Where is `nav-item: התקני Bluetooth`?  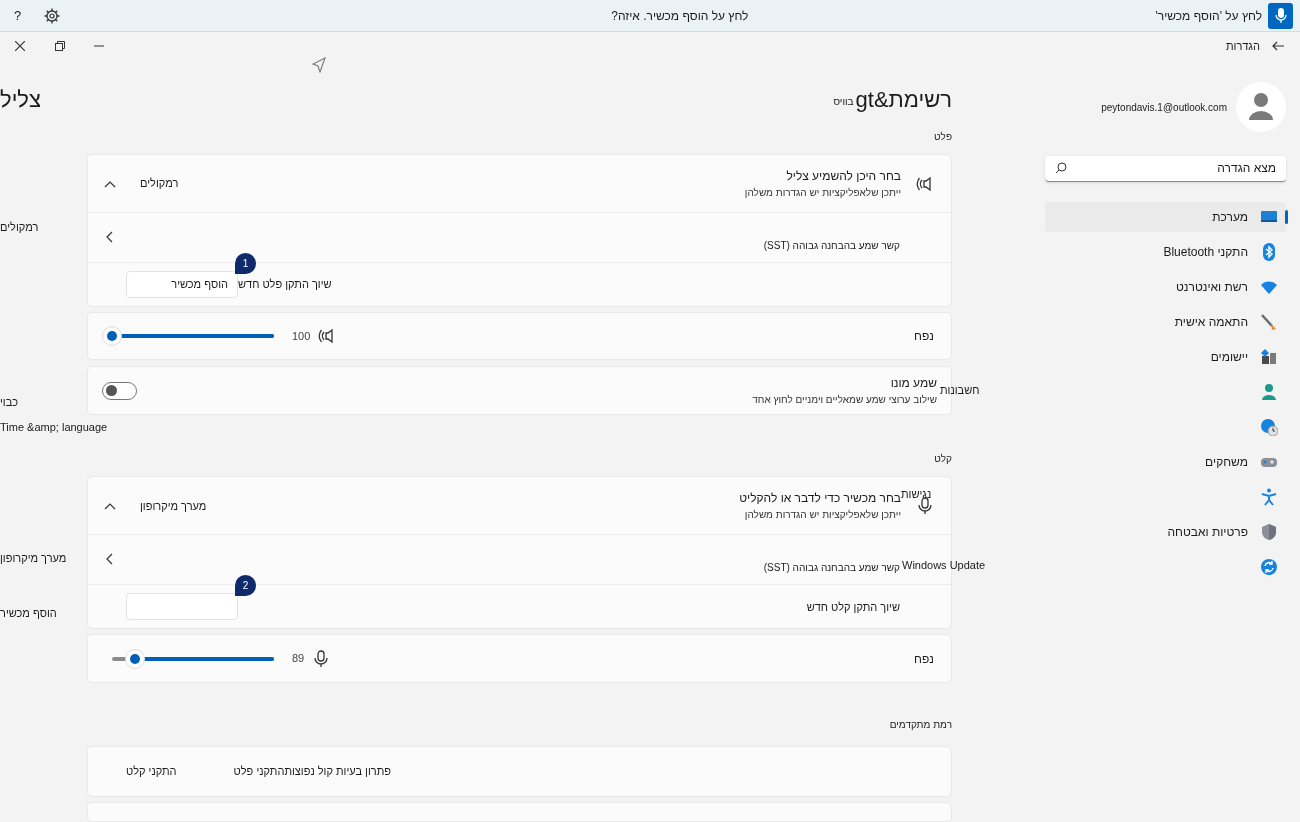
nav-item: התקני Bluetooth is located at coordinates (1165, 252).